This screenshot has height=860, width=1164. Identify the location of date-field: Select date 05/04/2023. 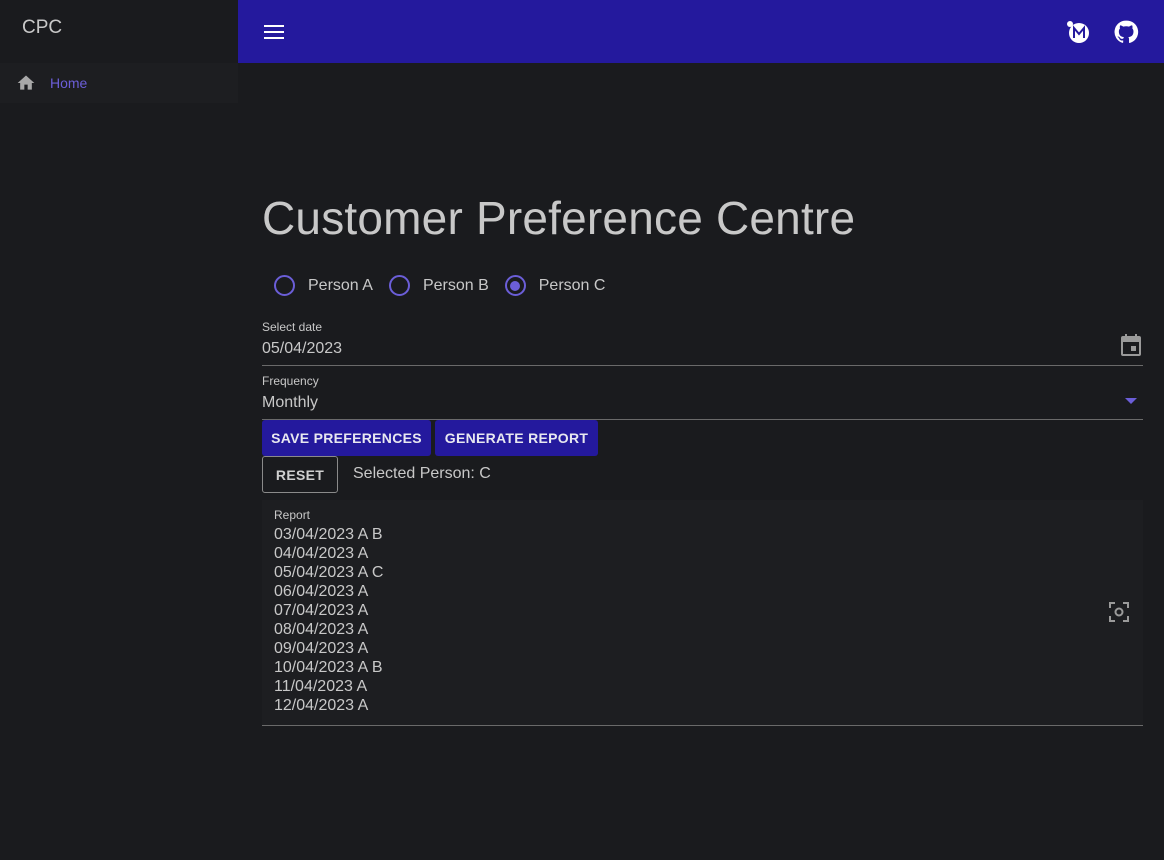
(702, 343).